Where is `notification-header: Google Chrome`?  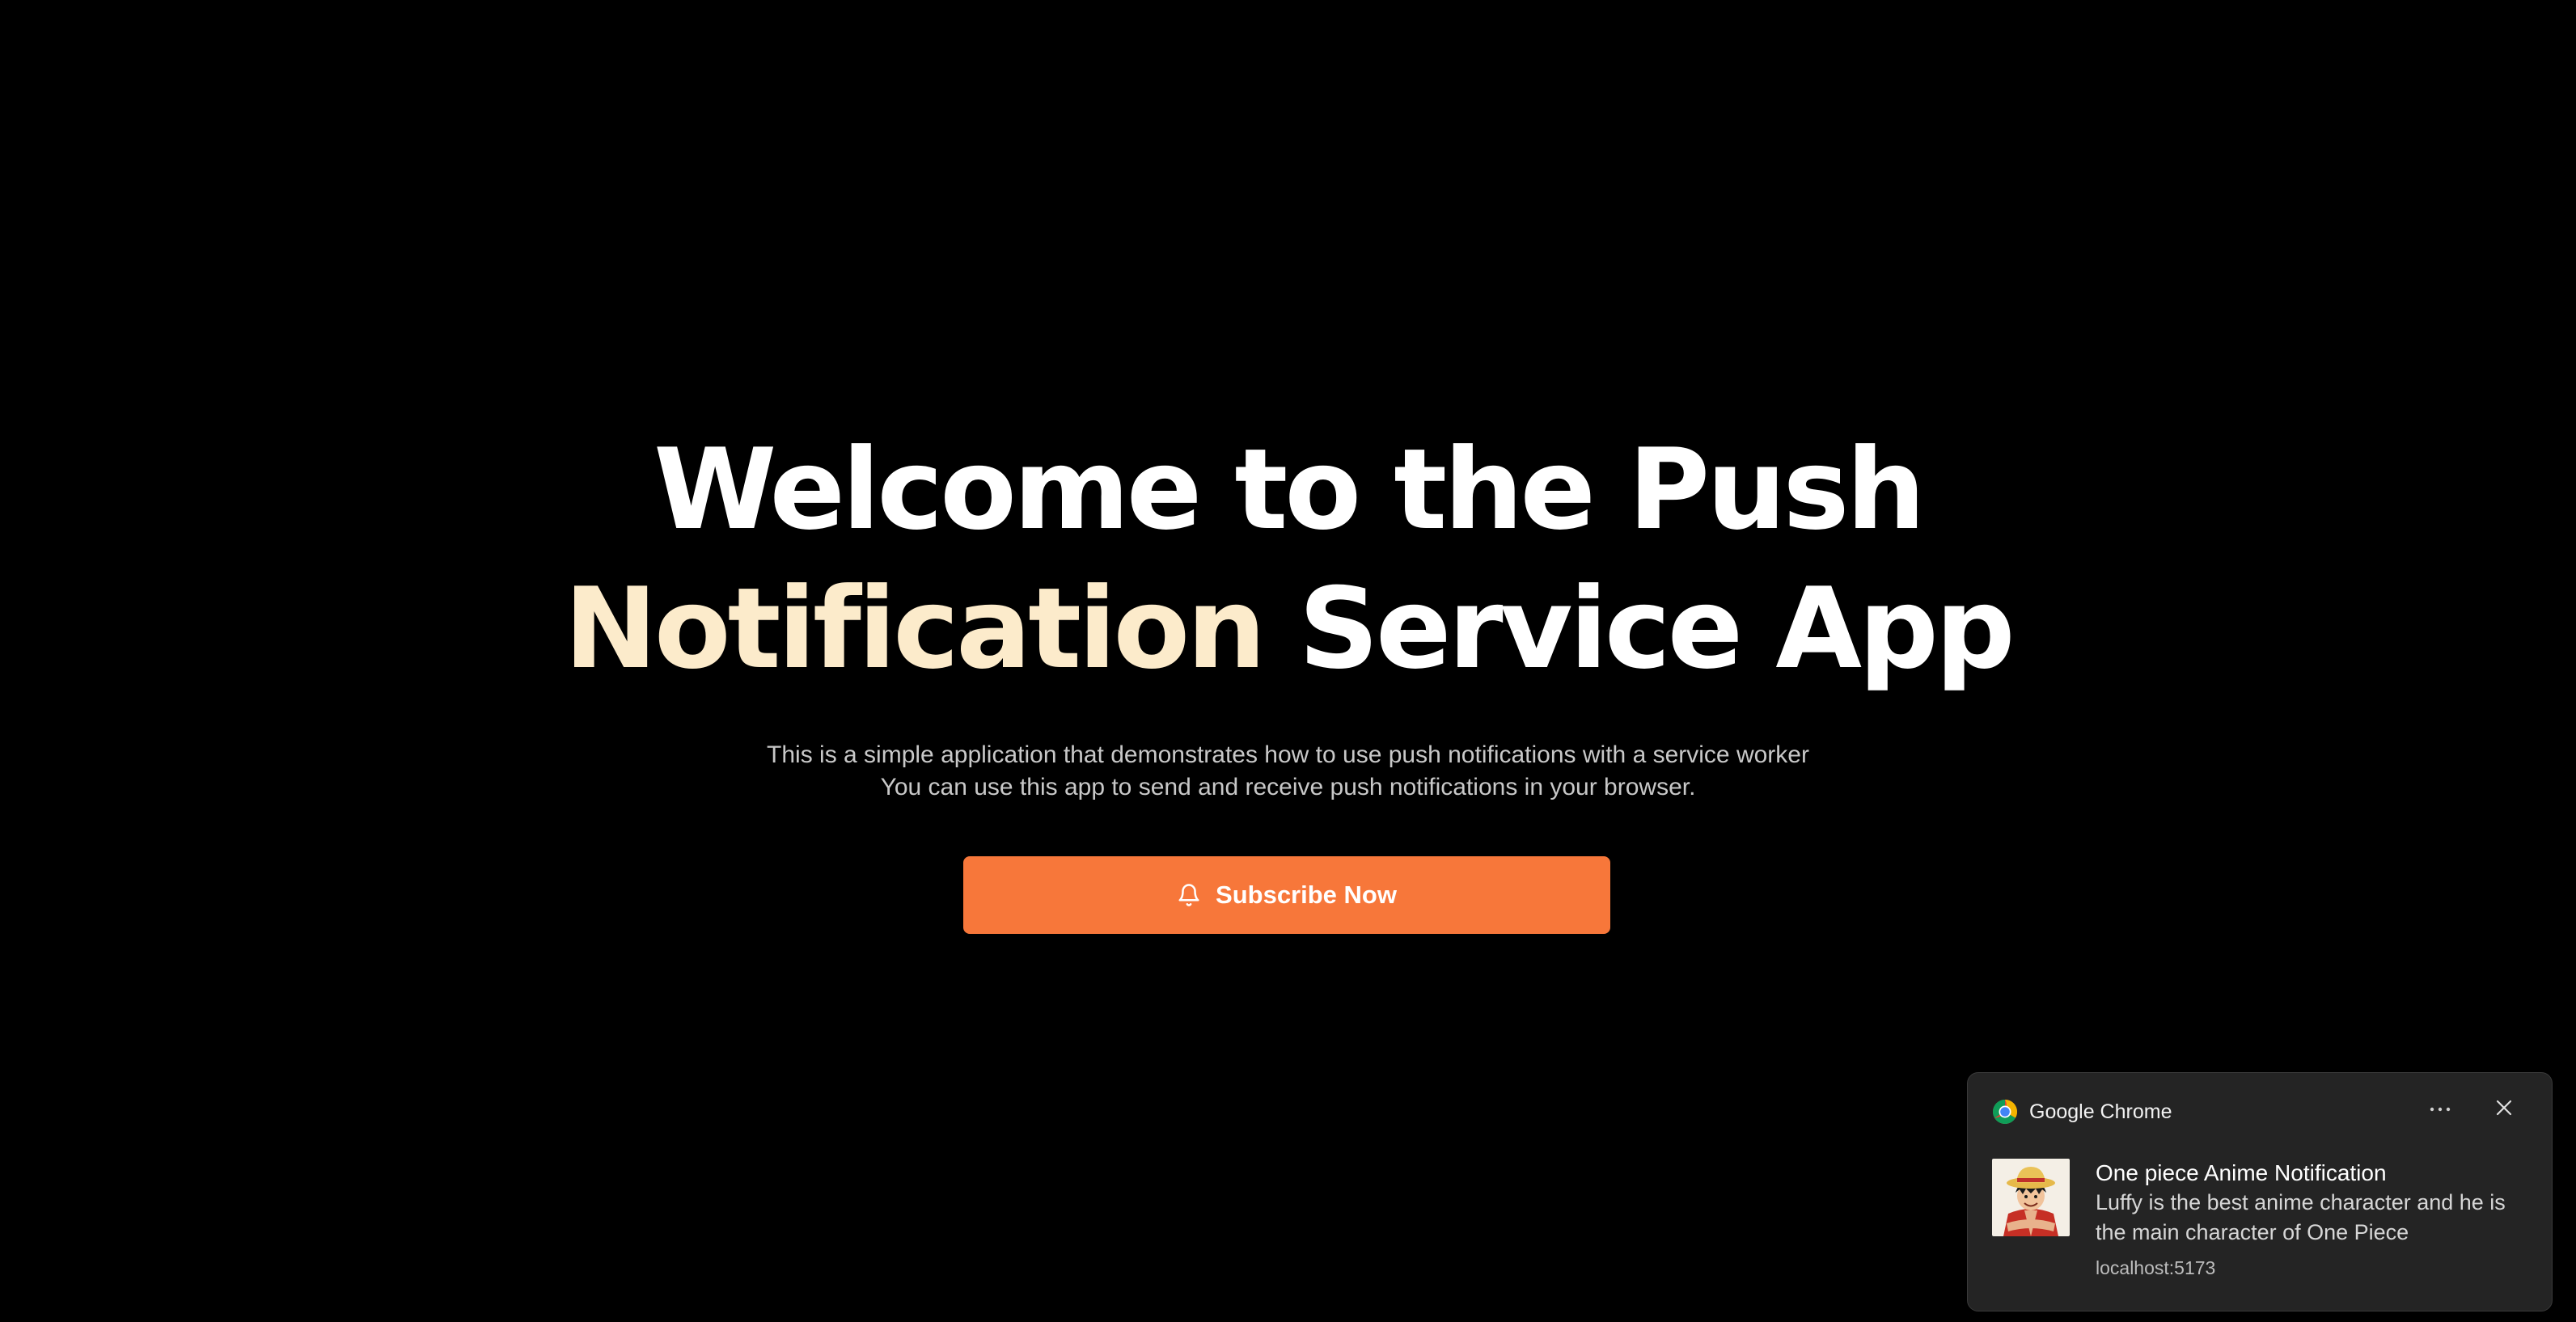 notification-header: Google Chrome is located at coordinates (2082, 1112).